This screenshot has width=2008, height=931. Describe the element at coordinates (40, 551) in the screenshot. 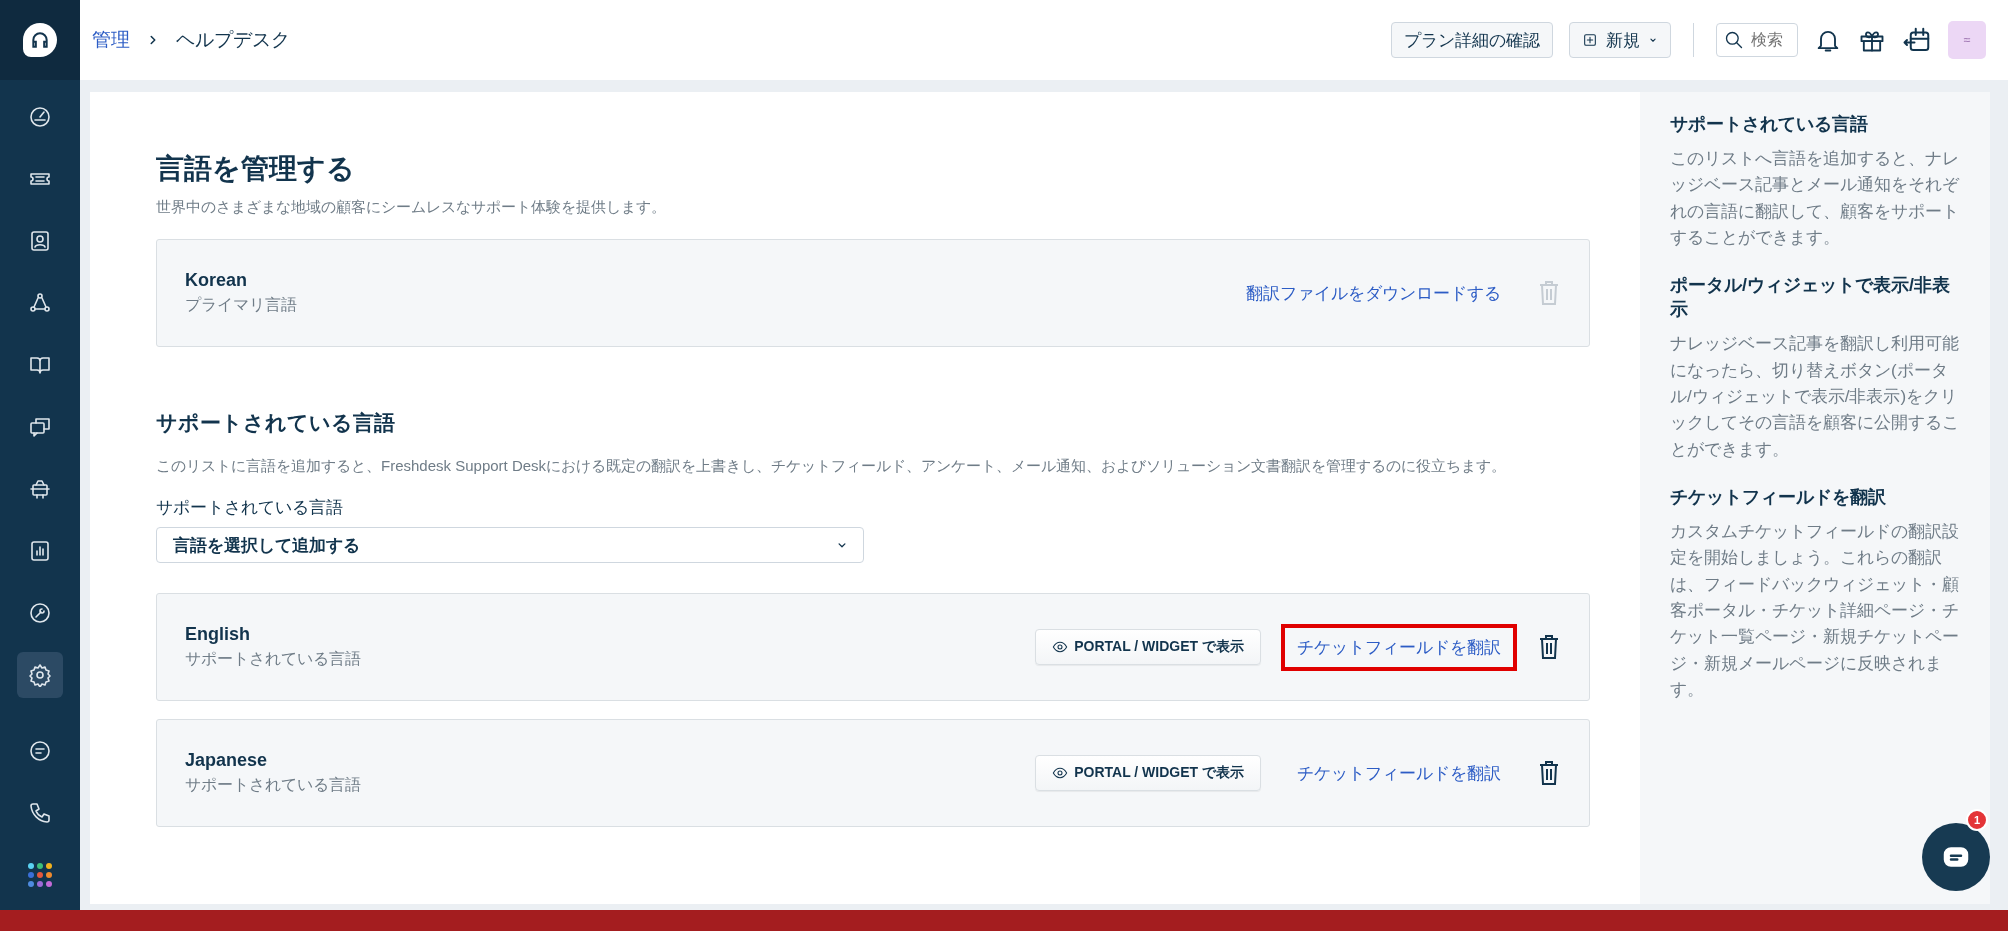

I see `bar-chart-icon` at that location.